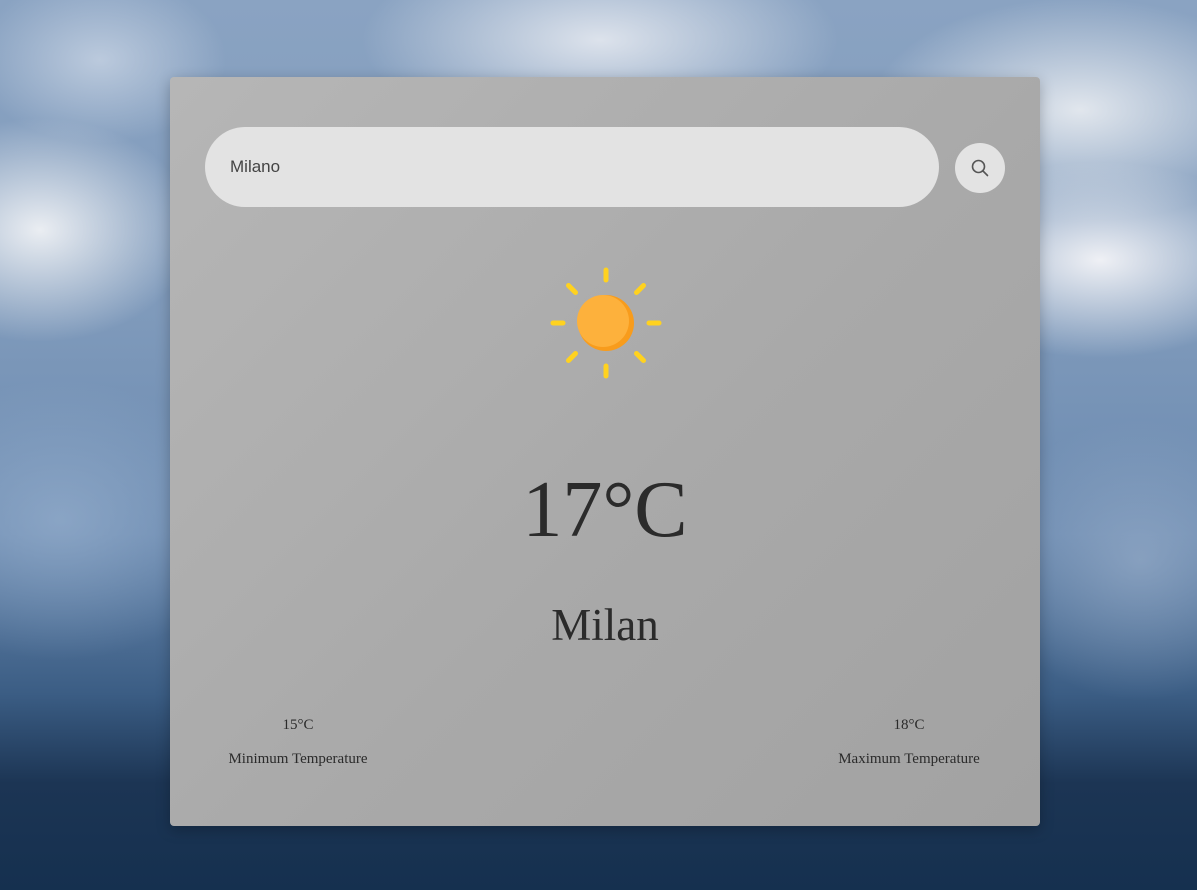 Image resolution: width=1197 pixels, height=890 pixels. I want to click on temperature-value: 17°C, so click(605, 510).